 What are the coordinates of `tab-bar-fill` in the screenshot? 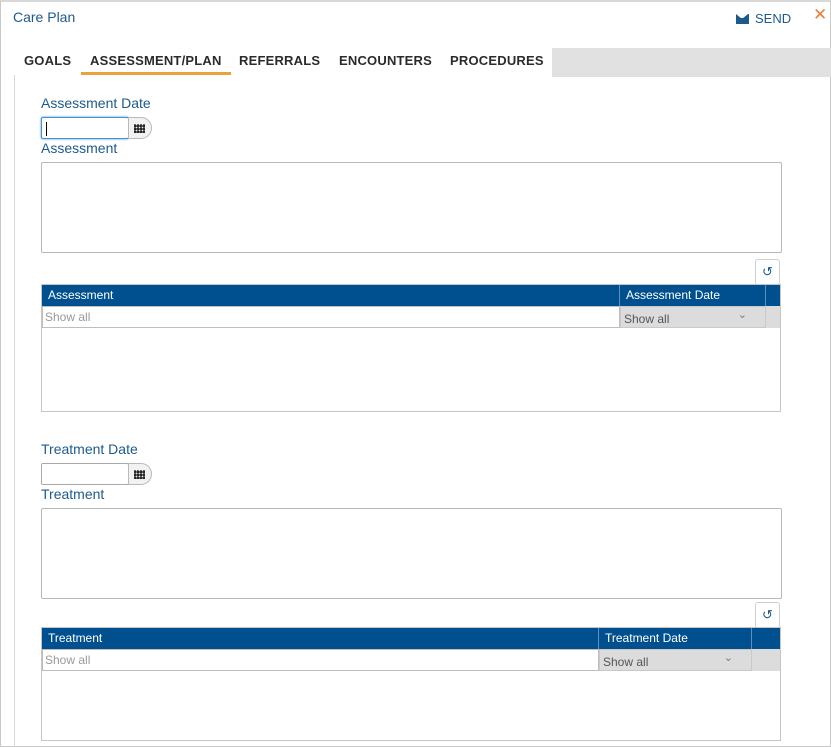 It's located at (691, 62).